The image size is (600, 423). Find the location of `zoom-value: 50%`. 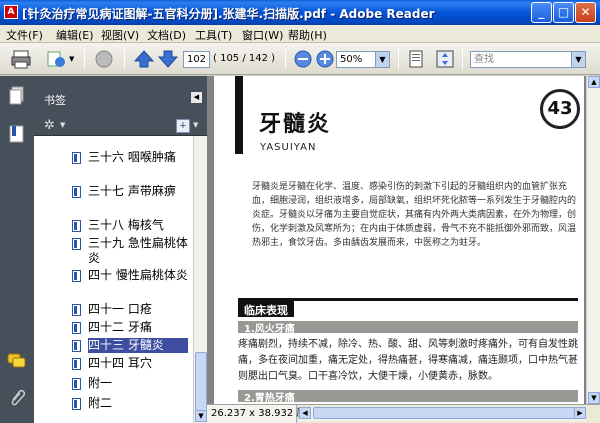

zoom-value: 50% is located at coordinates (351, 59).